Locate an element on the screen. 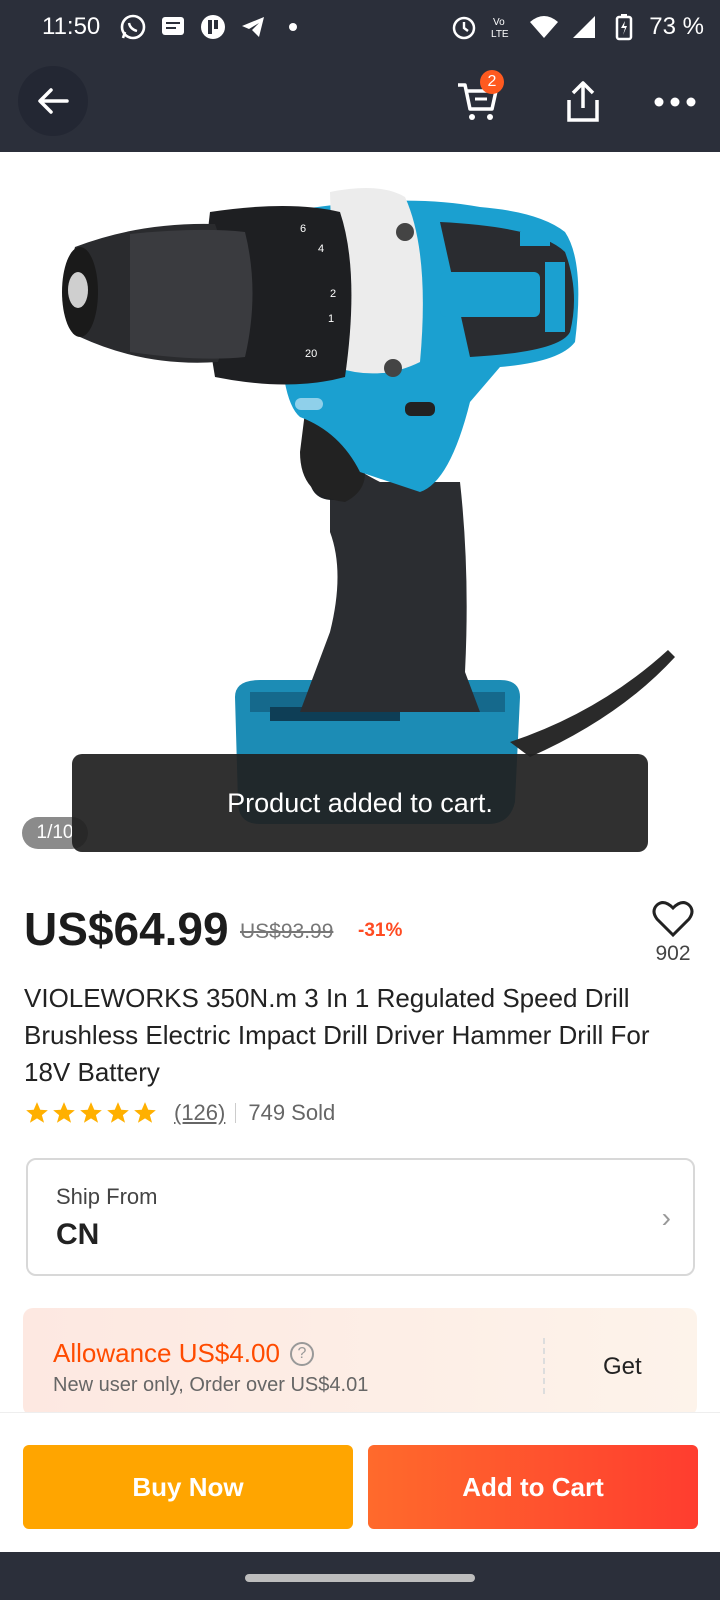 This screenshot has width=720, height=1600. volte-icon: Vo LTE is located at coordinates (504, 27).